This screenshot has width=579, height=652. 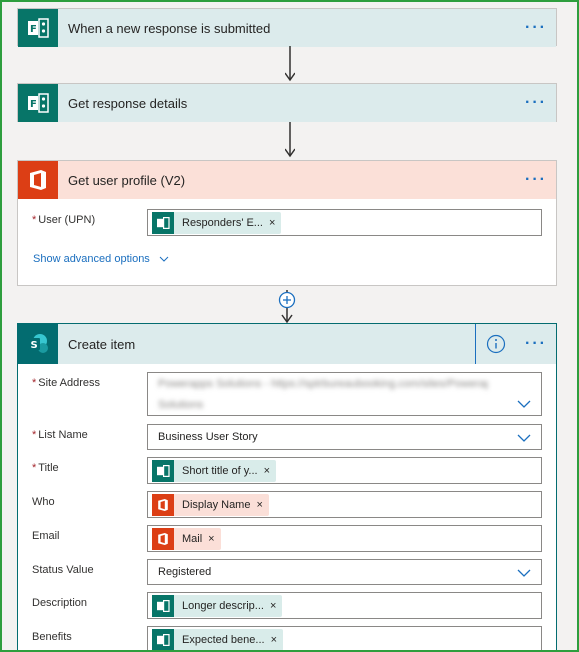 I want to click on field-label: Status Value, so click(x=63, y=570).